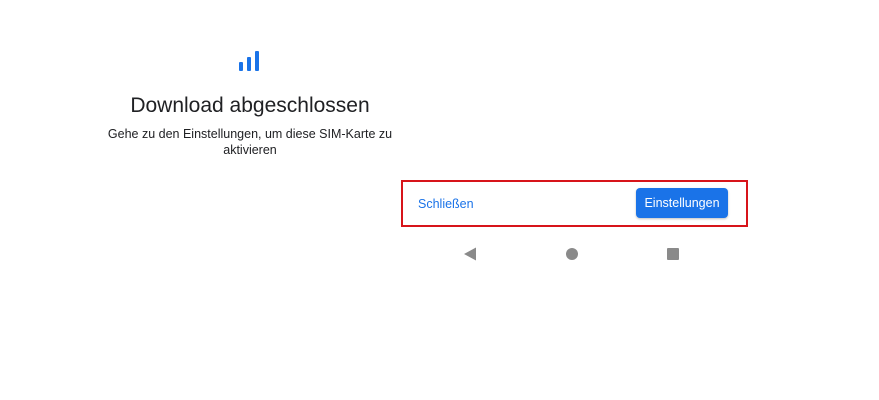  What do you see at coordinates (574, 203) in the screenshot?
I see `dialog-actions: Schließen Einstellungen` at bounding box center [574, 203].